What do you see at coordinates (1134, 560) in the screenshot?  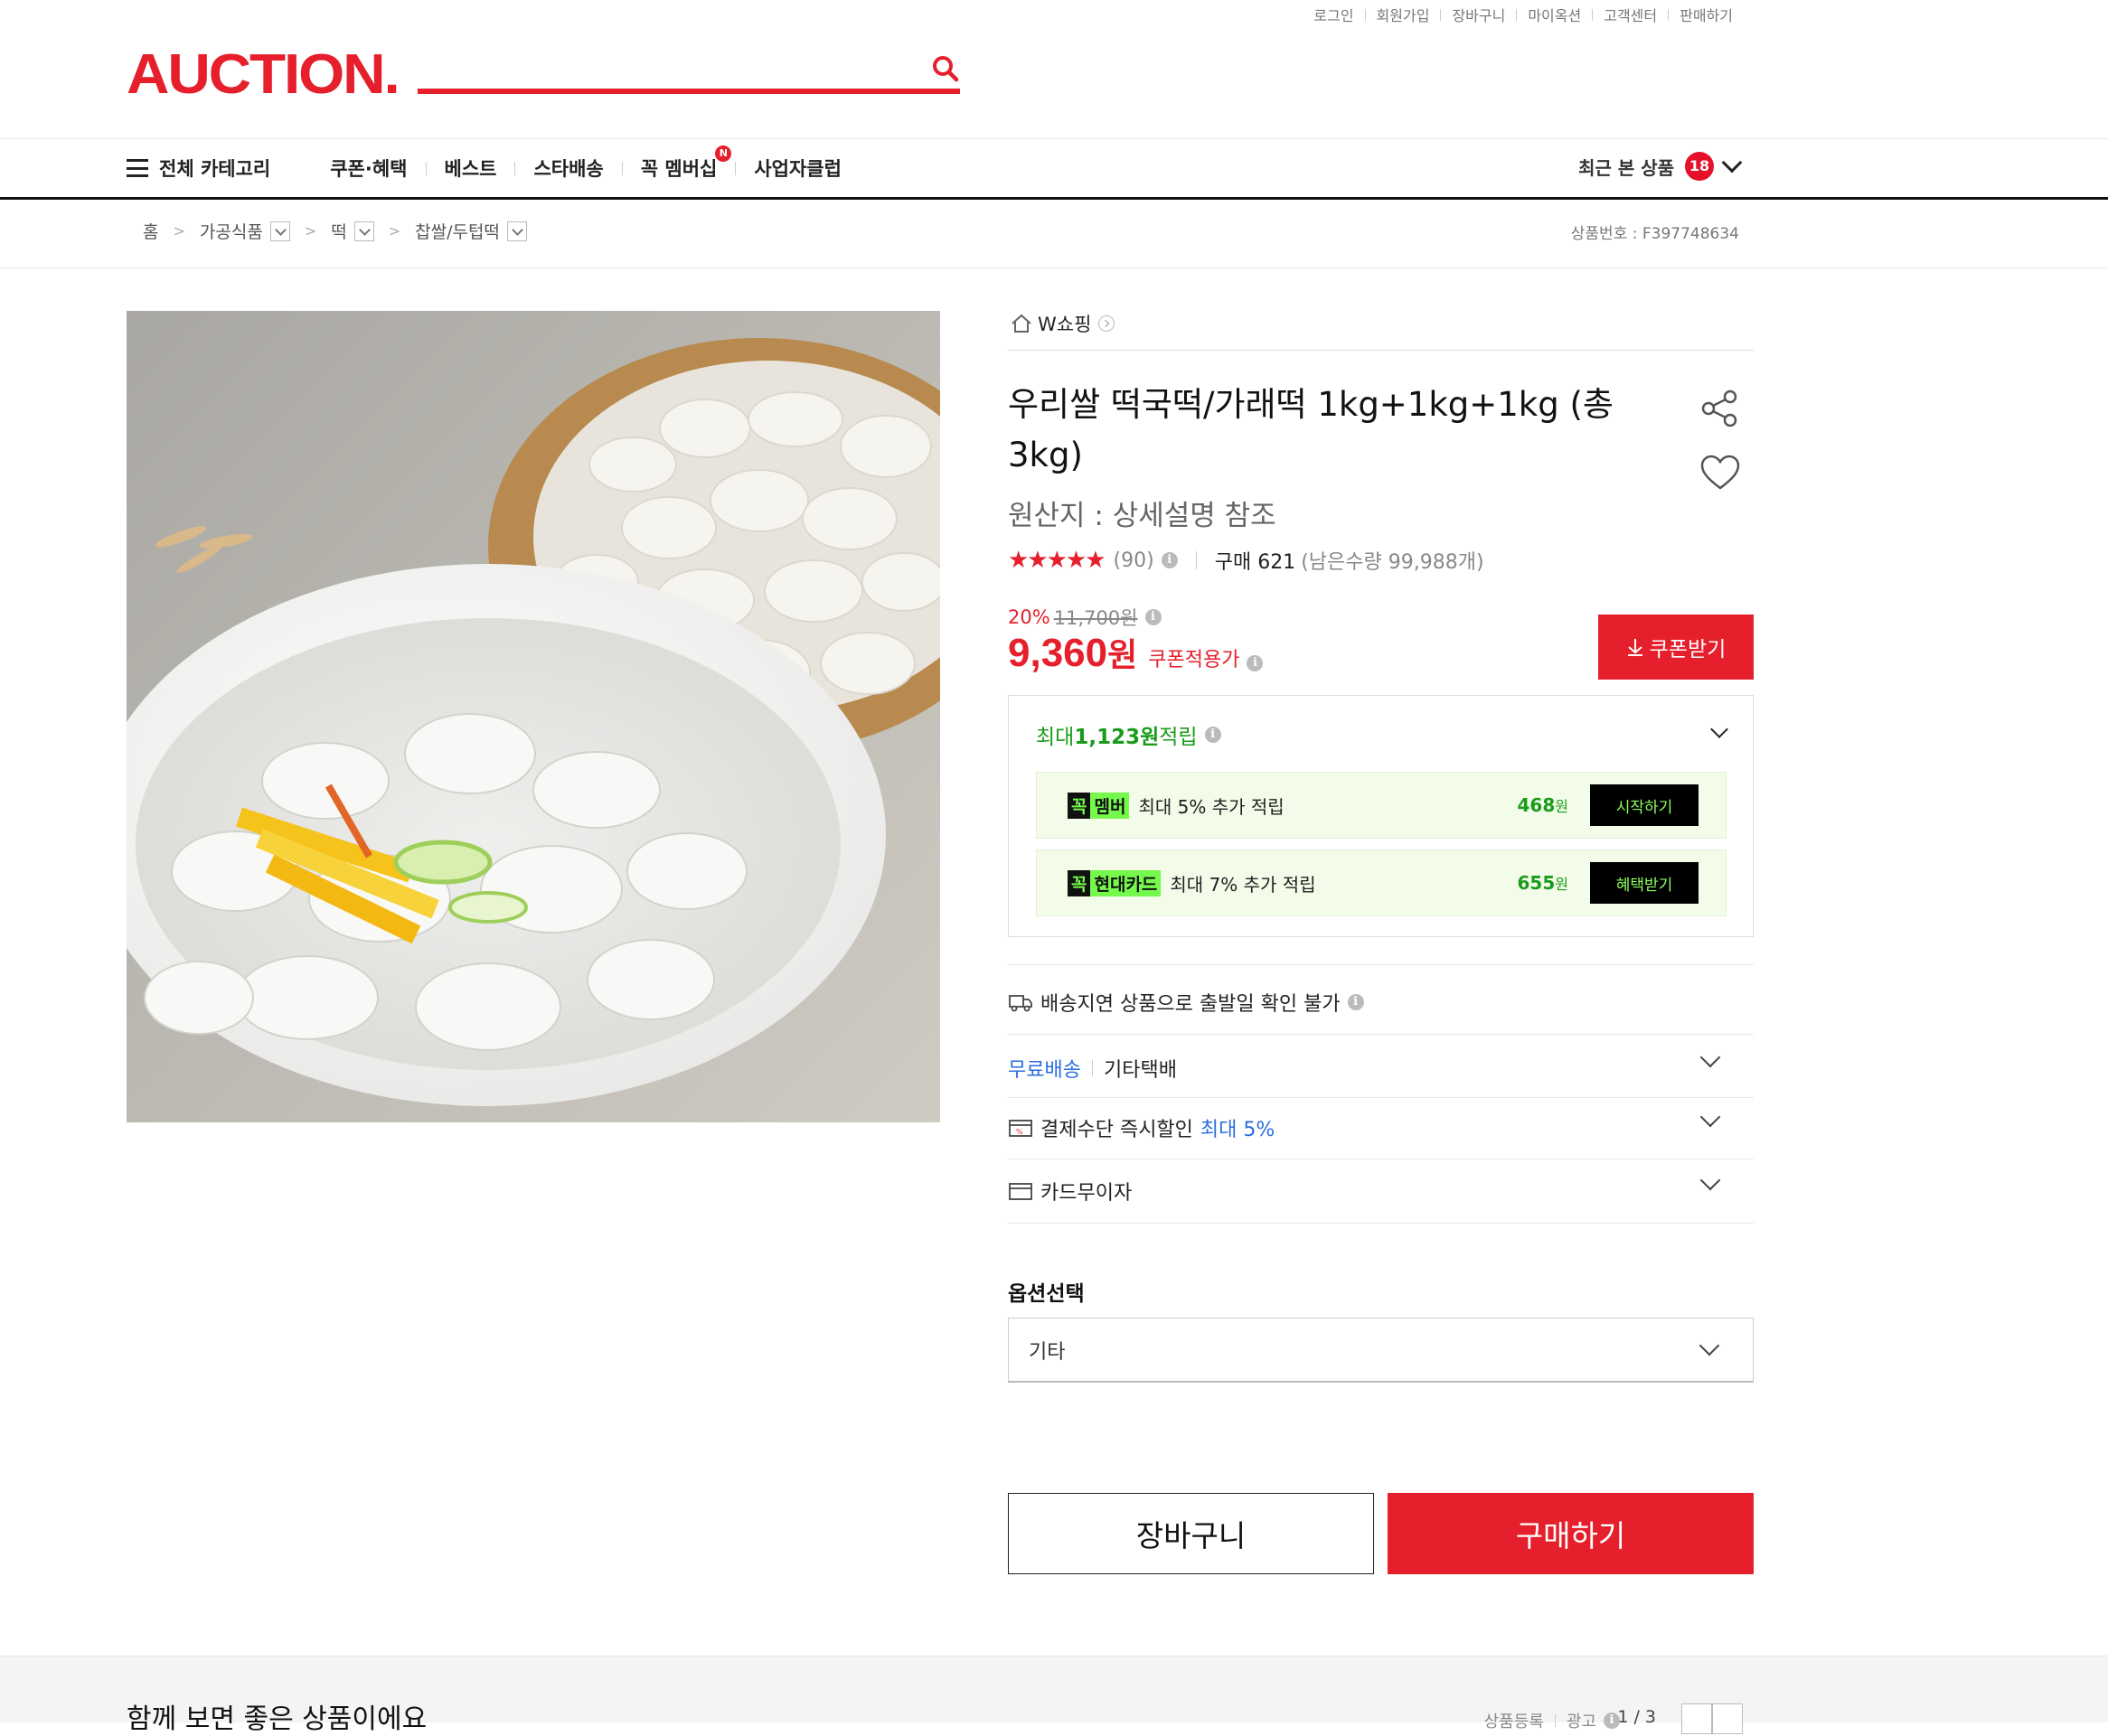 I see `review-count: (90)` at bounding box center [1134, 560].